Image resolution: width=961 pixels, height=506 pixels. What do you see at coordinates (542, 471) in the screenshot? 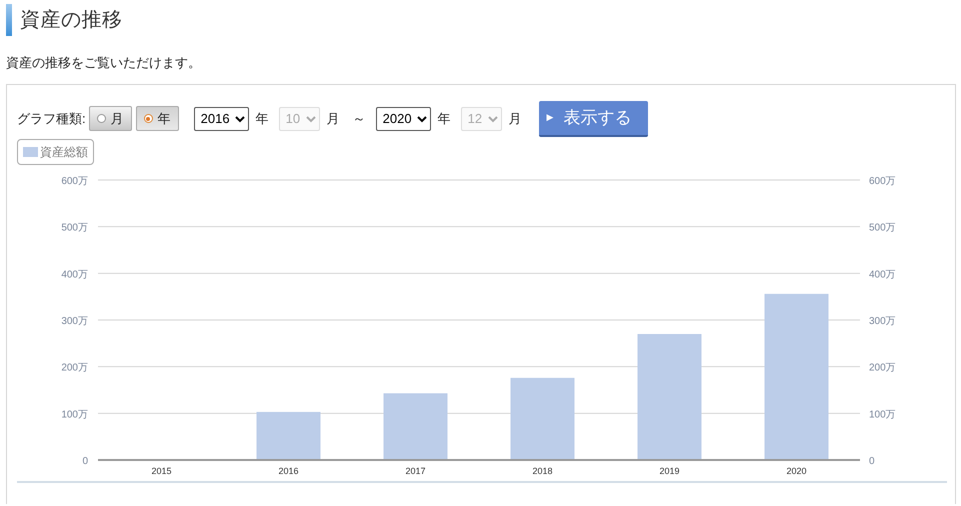
I see `x-axis-label: 2018` at bounding box center [542, 471].